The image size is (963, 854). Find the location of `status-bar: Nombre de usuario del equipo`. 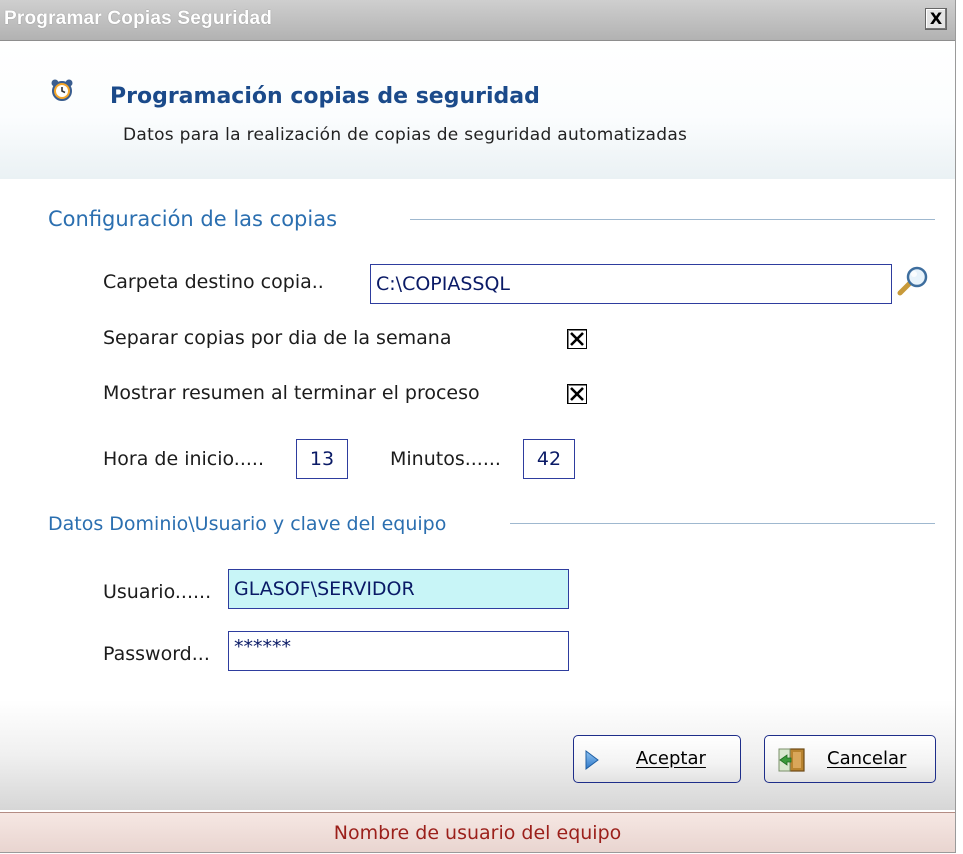

status-bar: Nombre de usuario del equipo is located at coordinates (477, 832).